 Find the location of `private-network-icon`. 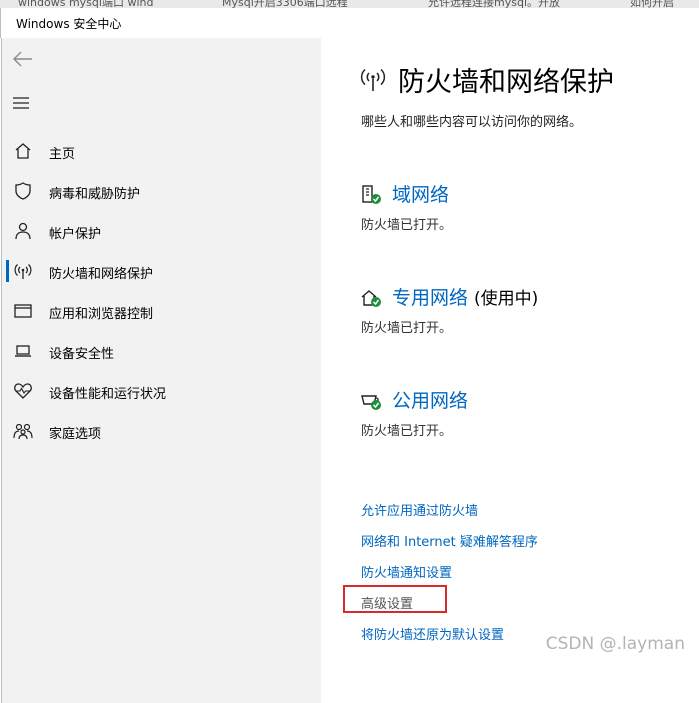

private-network-icon is located at coordinates (371, 298).